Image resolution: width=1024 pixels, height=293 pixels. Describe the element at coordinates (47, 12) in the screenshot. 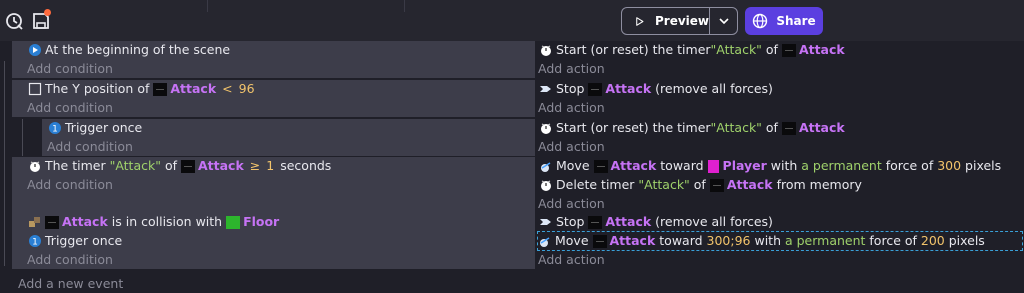

I see `unsaved-indicator` at that location.